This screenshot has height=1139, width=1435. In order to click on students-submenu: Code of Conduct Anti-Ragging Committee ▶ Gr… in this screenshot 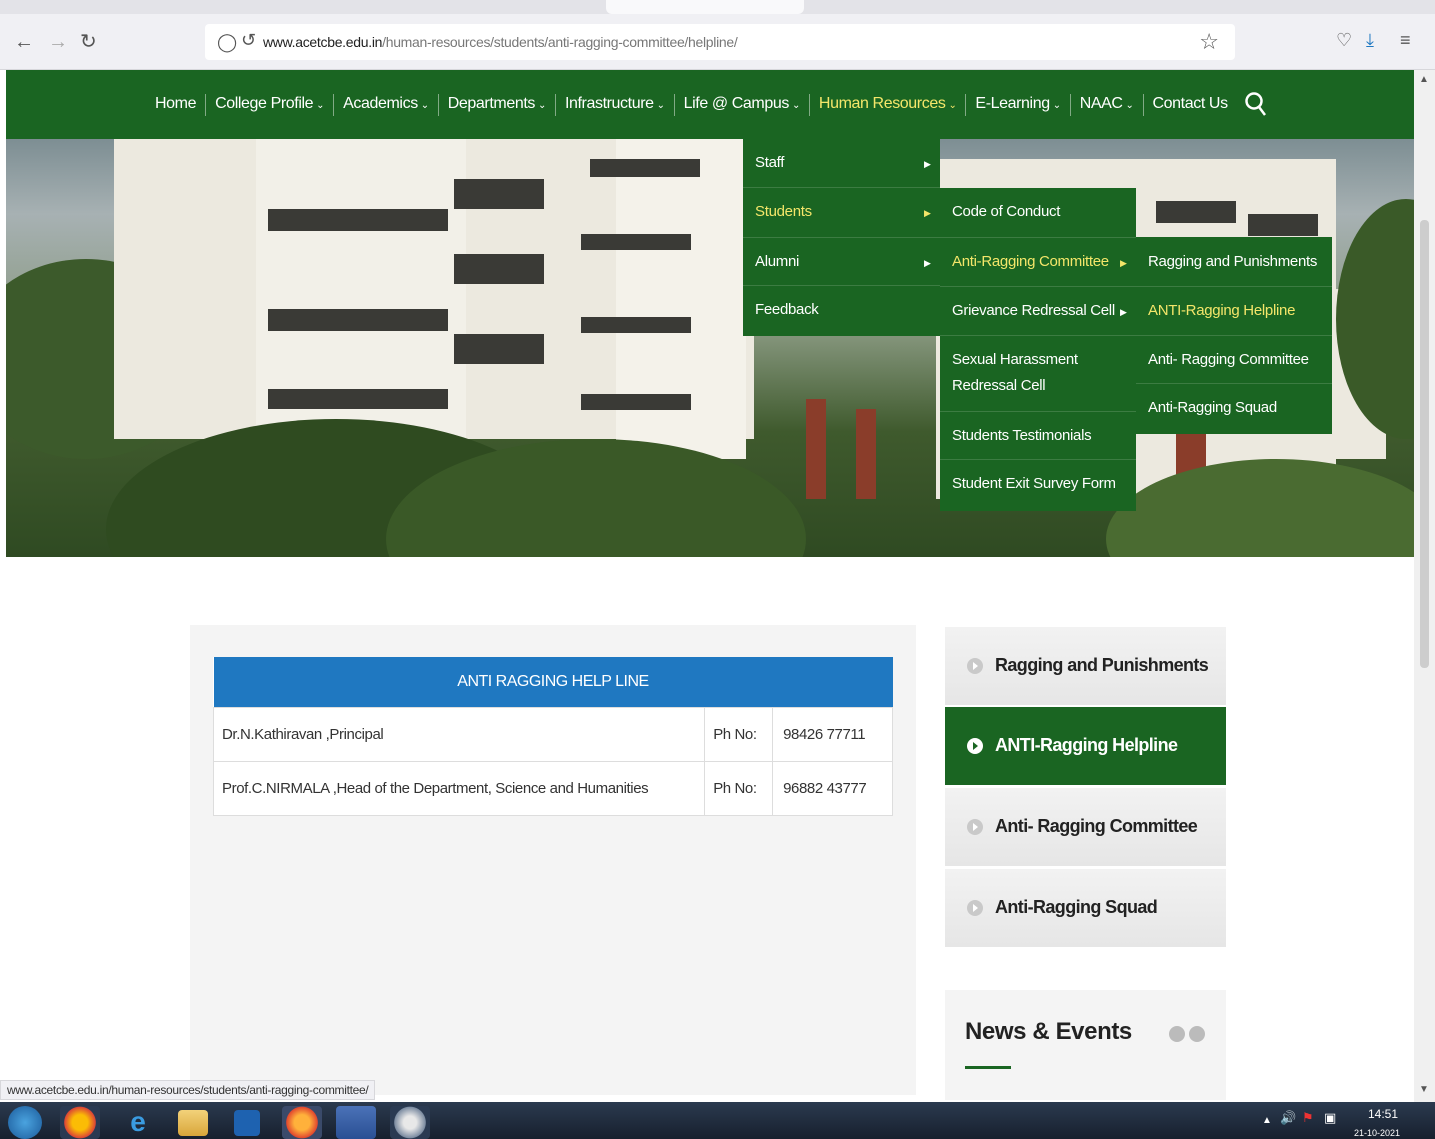, I will do `click(1038, 349)`.